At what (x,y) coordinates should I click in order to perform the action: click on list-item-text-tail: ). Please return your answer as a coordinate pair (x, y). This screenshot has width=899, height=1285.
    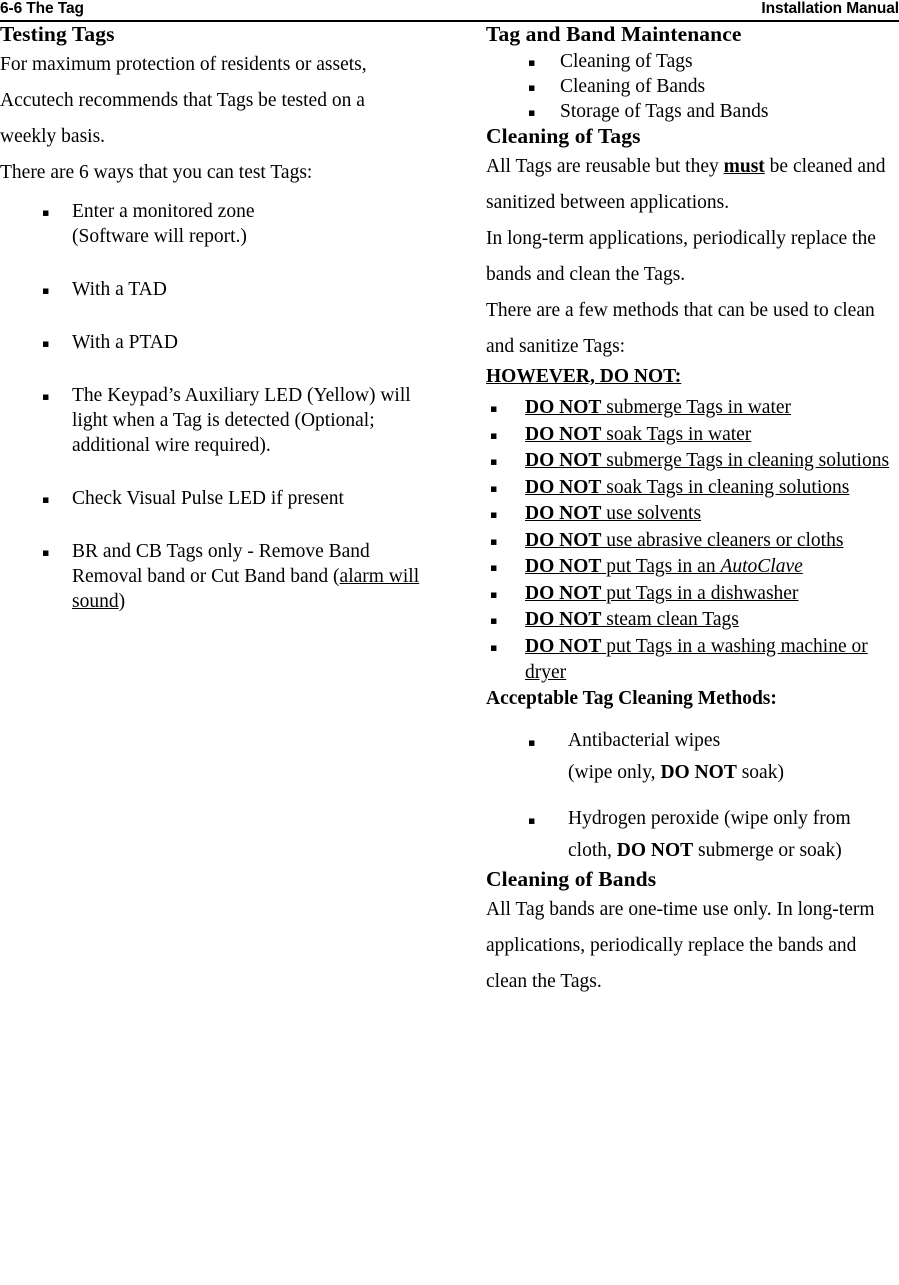
    Looking at the image, I should click on (122, 601).